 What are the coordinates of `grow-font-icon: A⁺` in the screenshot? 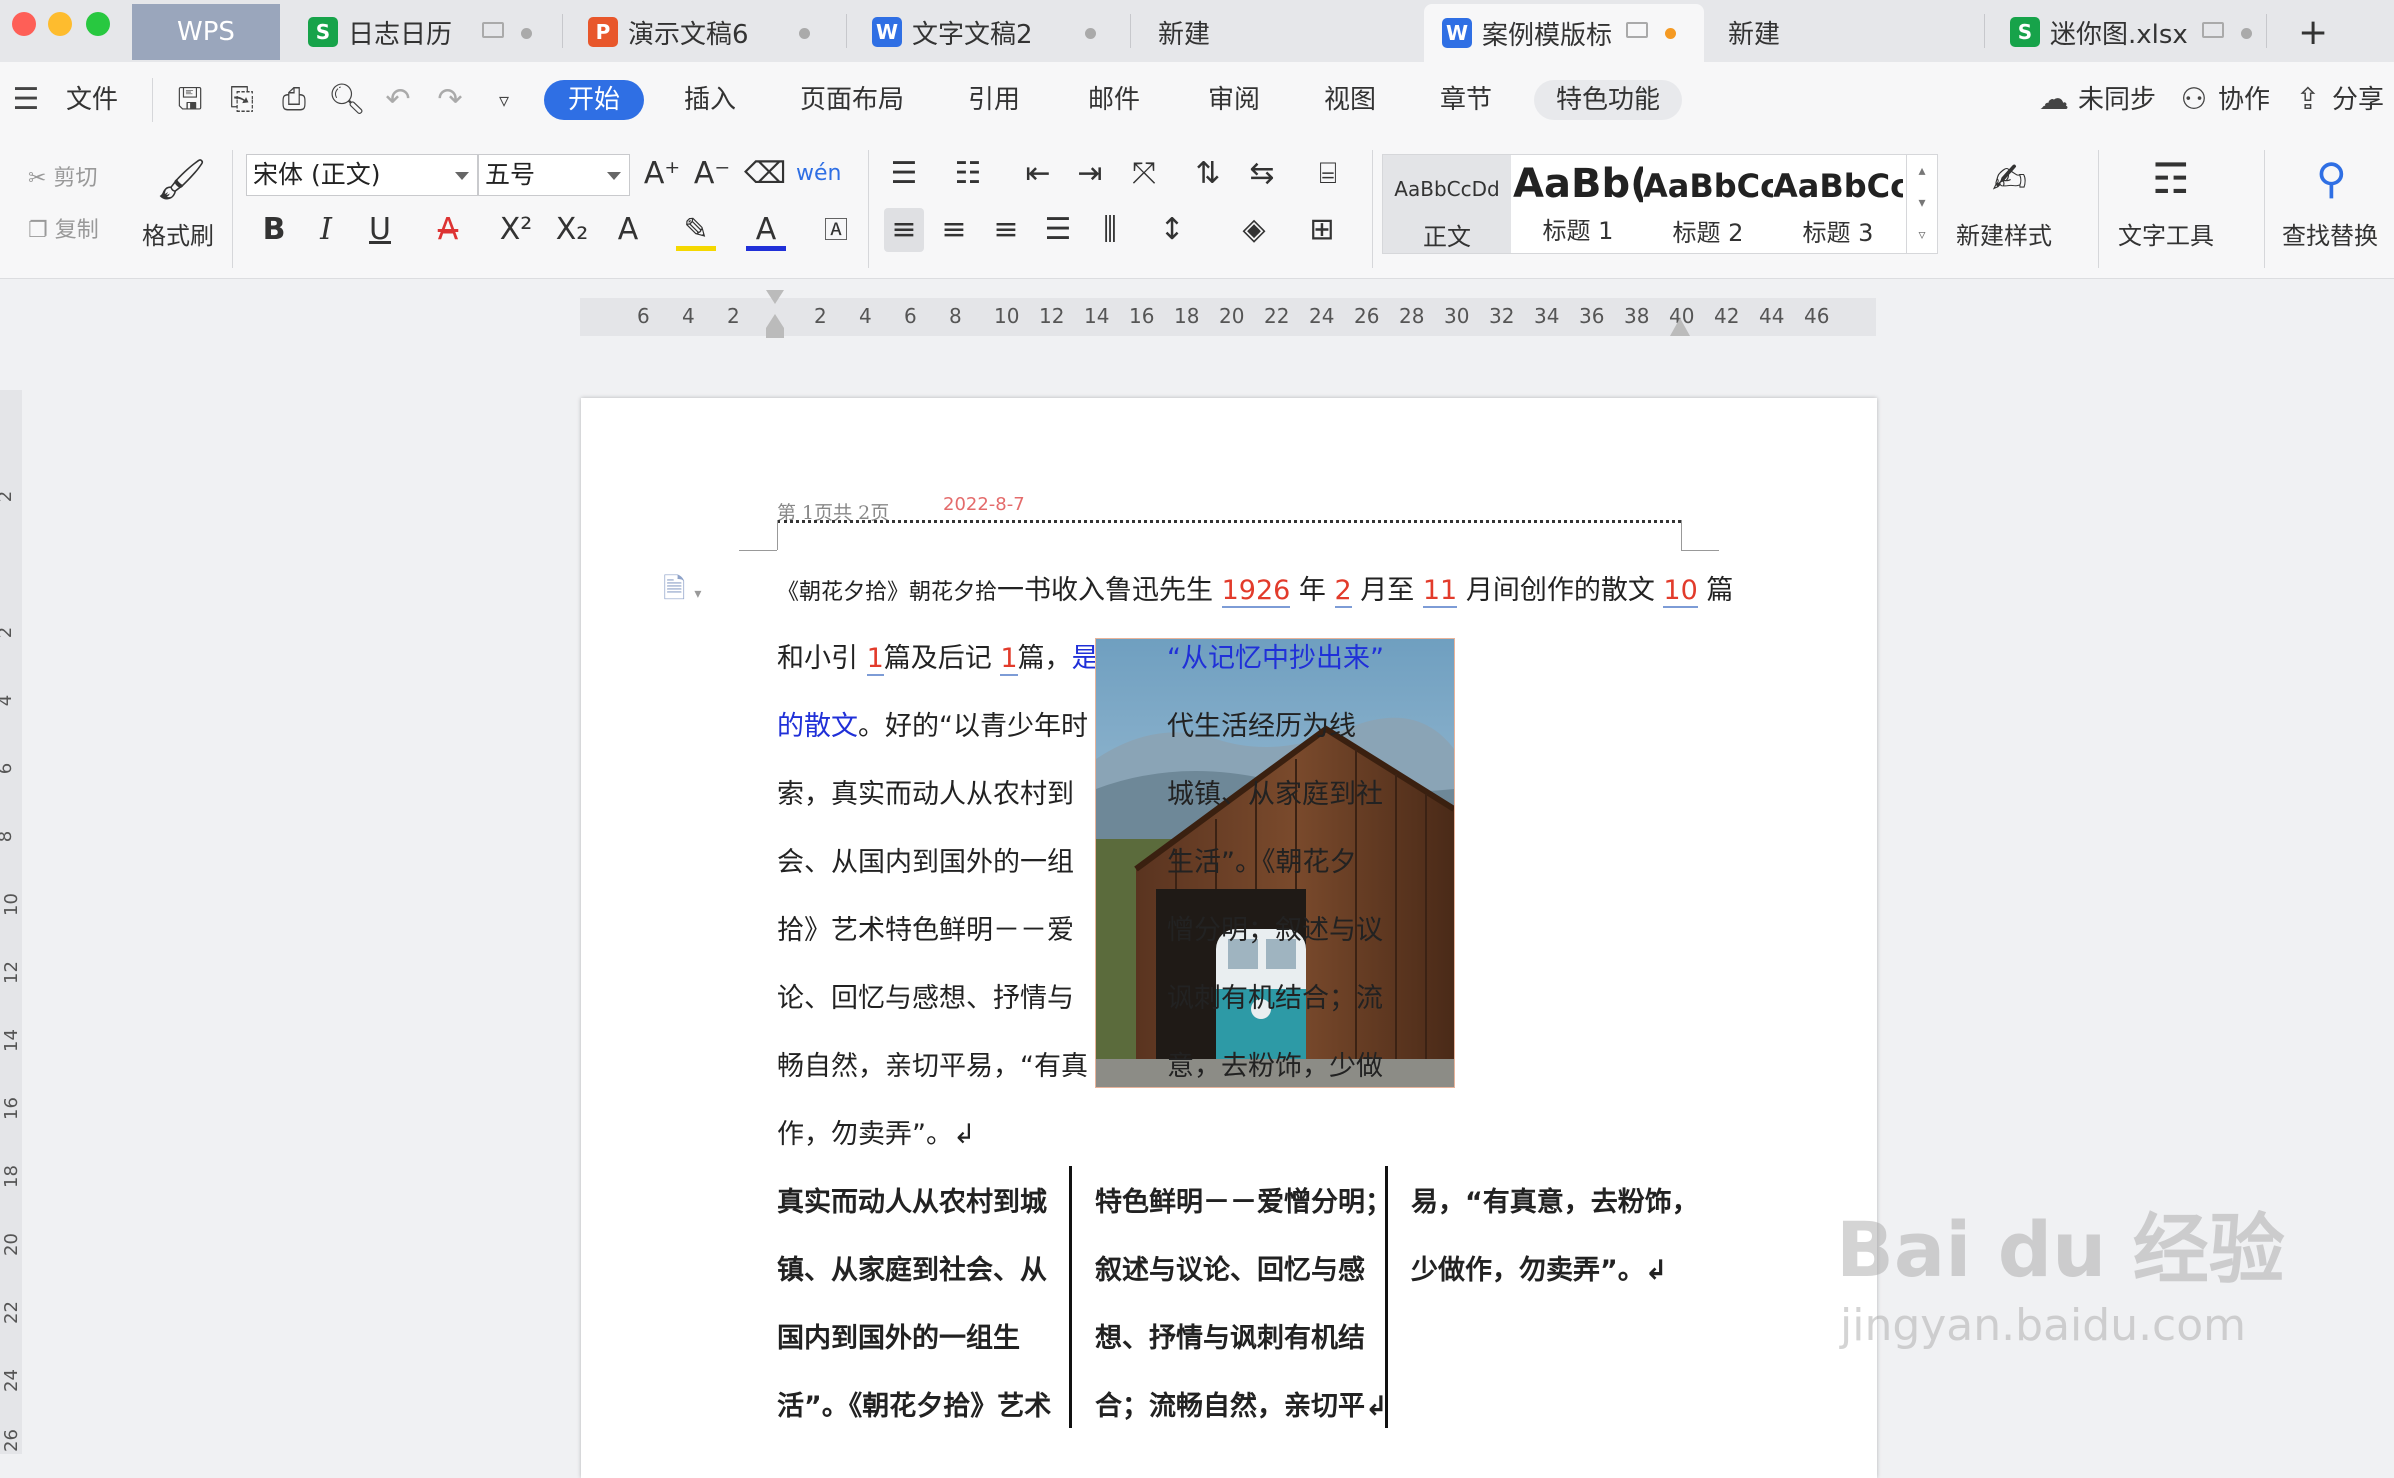 It's located at (662, 174).